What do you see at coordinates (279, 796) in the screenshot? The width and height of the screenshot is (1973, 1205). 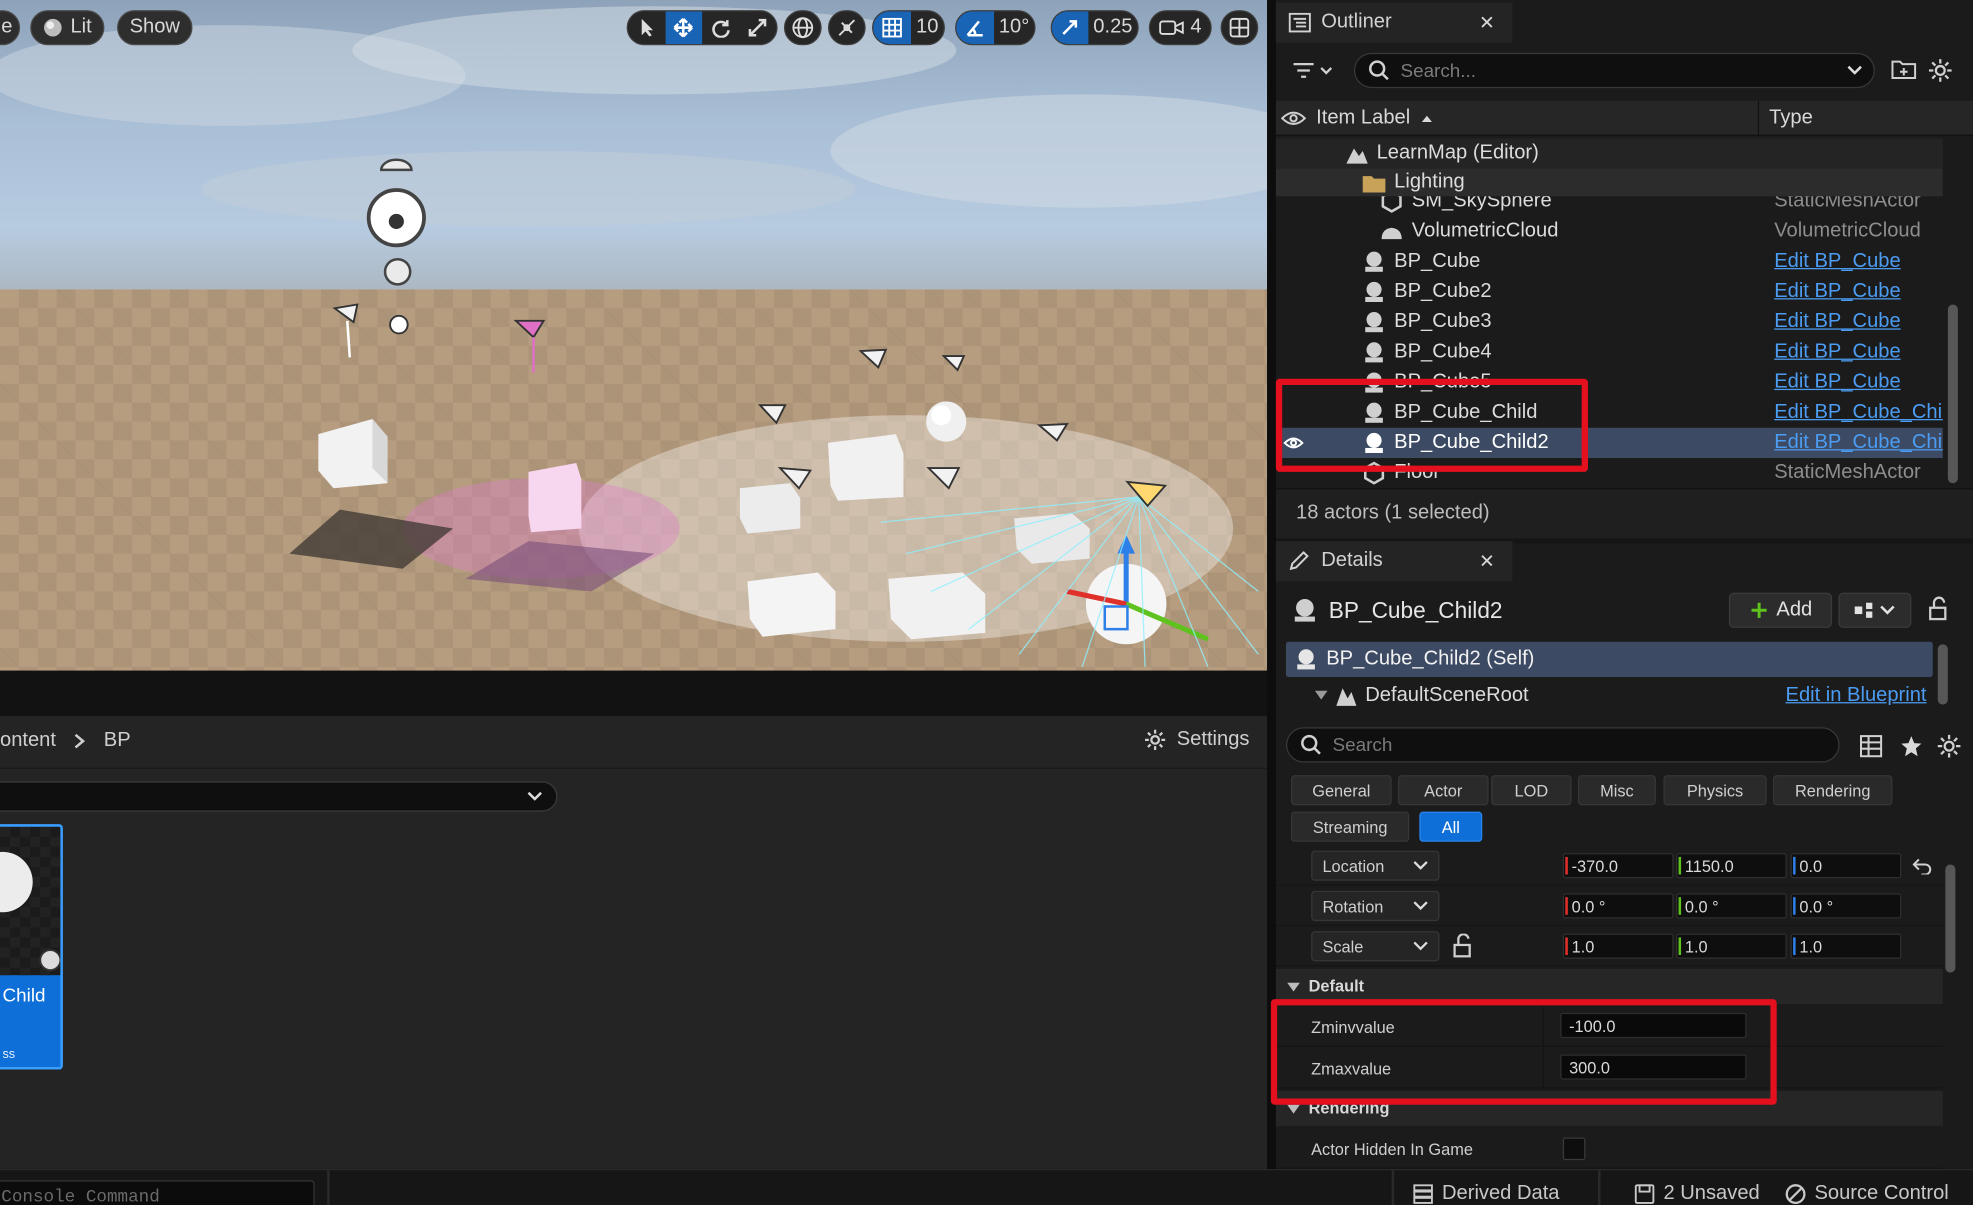 I see `content-filter-dropdown` at bounding box center [279, 796].